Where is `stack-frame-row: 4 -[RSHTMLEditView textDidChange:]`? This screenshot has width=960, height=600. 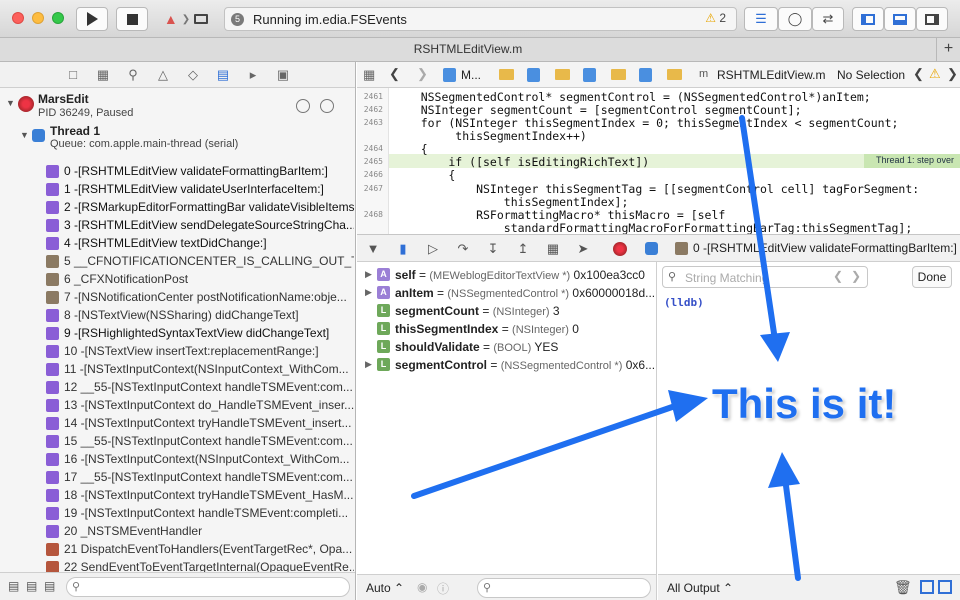 stack-frame-row: 4 -[RSHTMLEditView textDidChange:] is located at coordinates (177, 243).